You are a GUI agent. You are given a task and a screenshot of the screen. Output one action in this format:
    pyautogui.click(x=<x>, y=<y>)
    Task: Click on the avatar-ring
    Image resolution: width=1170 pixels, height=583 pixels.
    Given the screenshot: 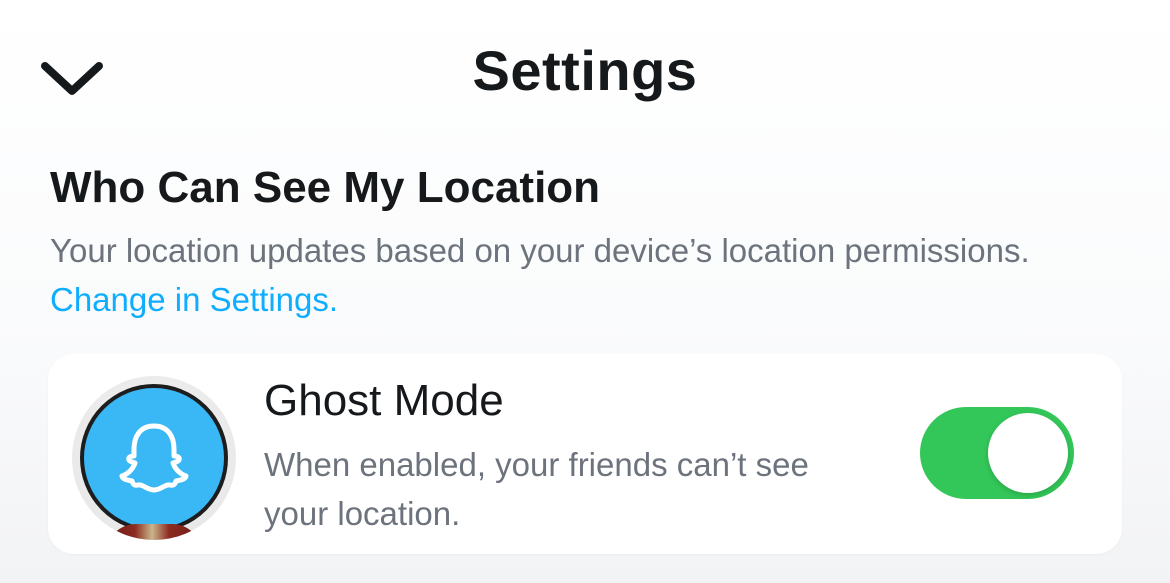 What is the action you would take?
    pyautogui.click(x=154, y=458)
    